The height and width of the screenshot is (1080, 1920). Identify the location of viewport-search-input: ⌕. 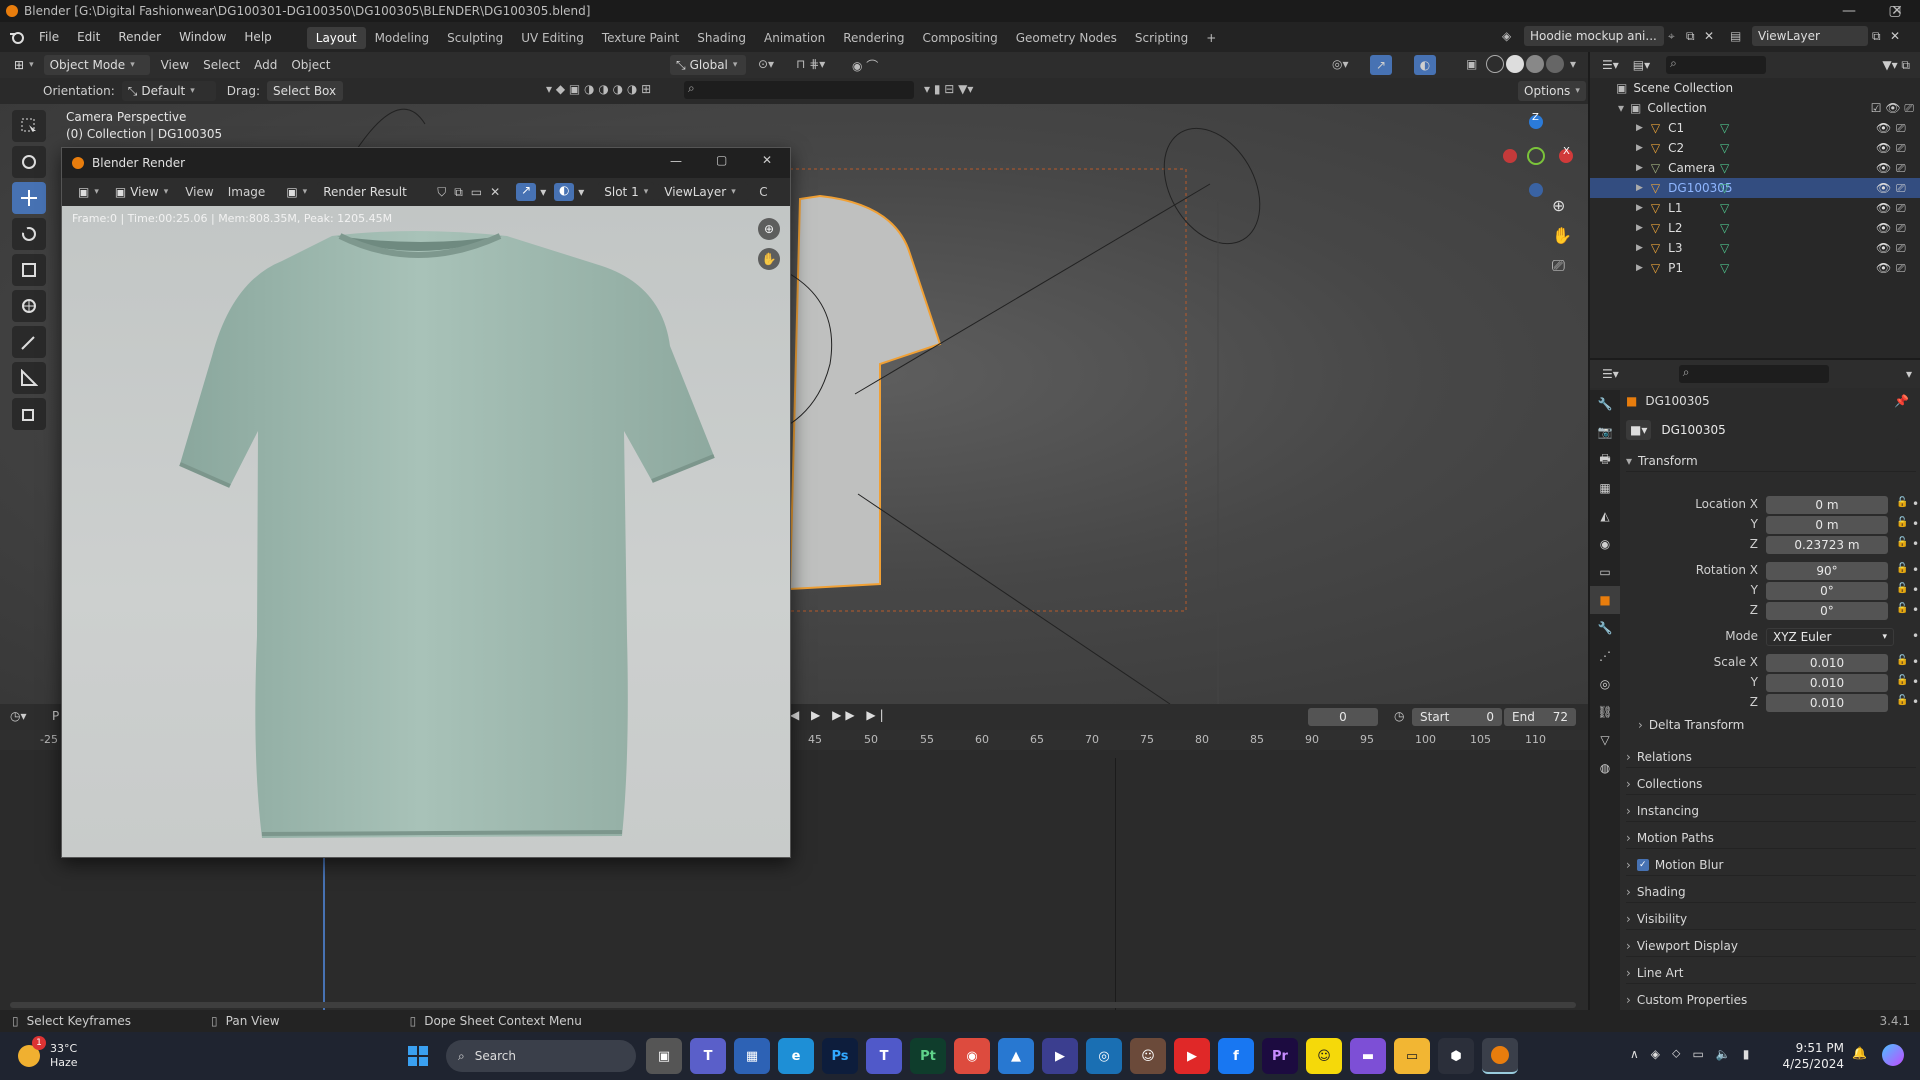
(799, 90).